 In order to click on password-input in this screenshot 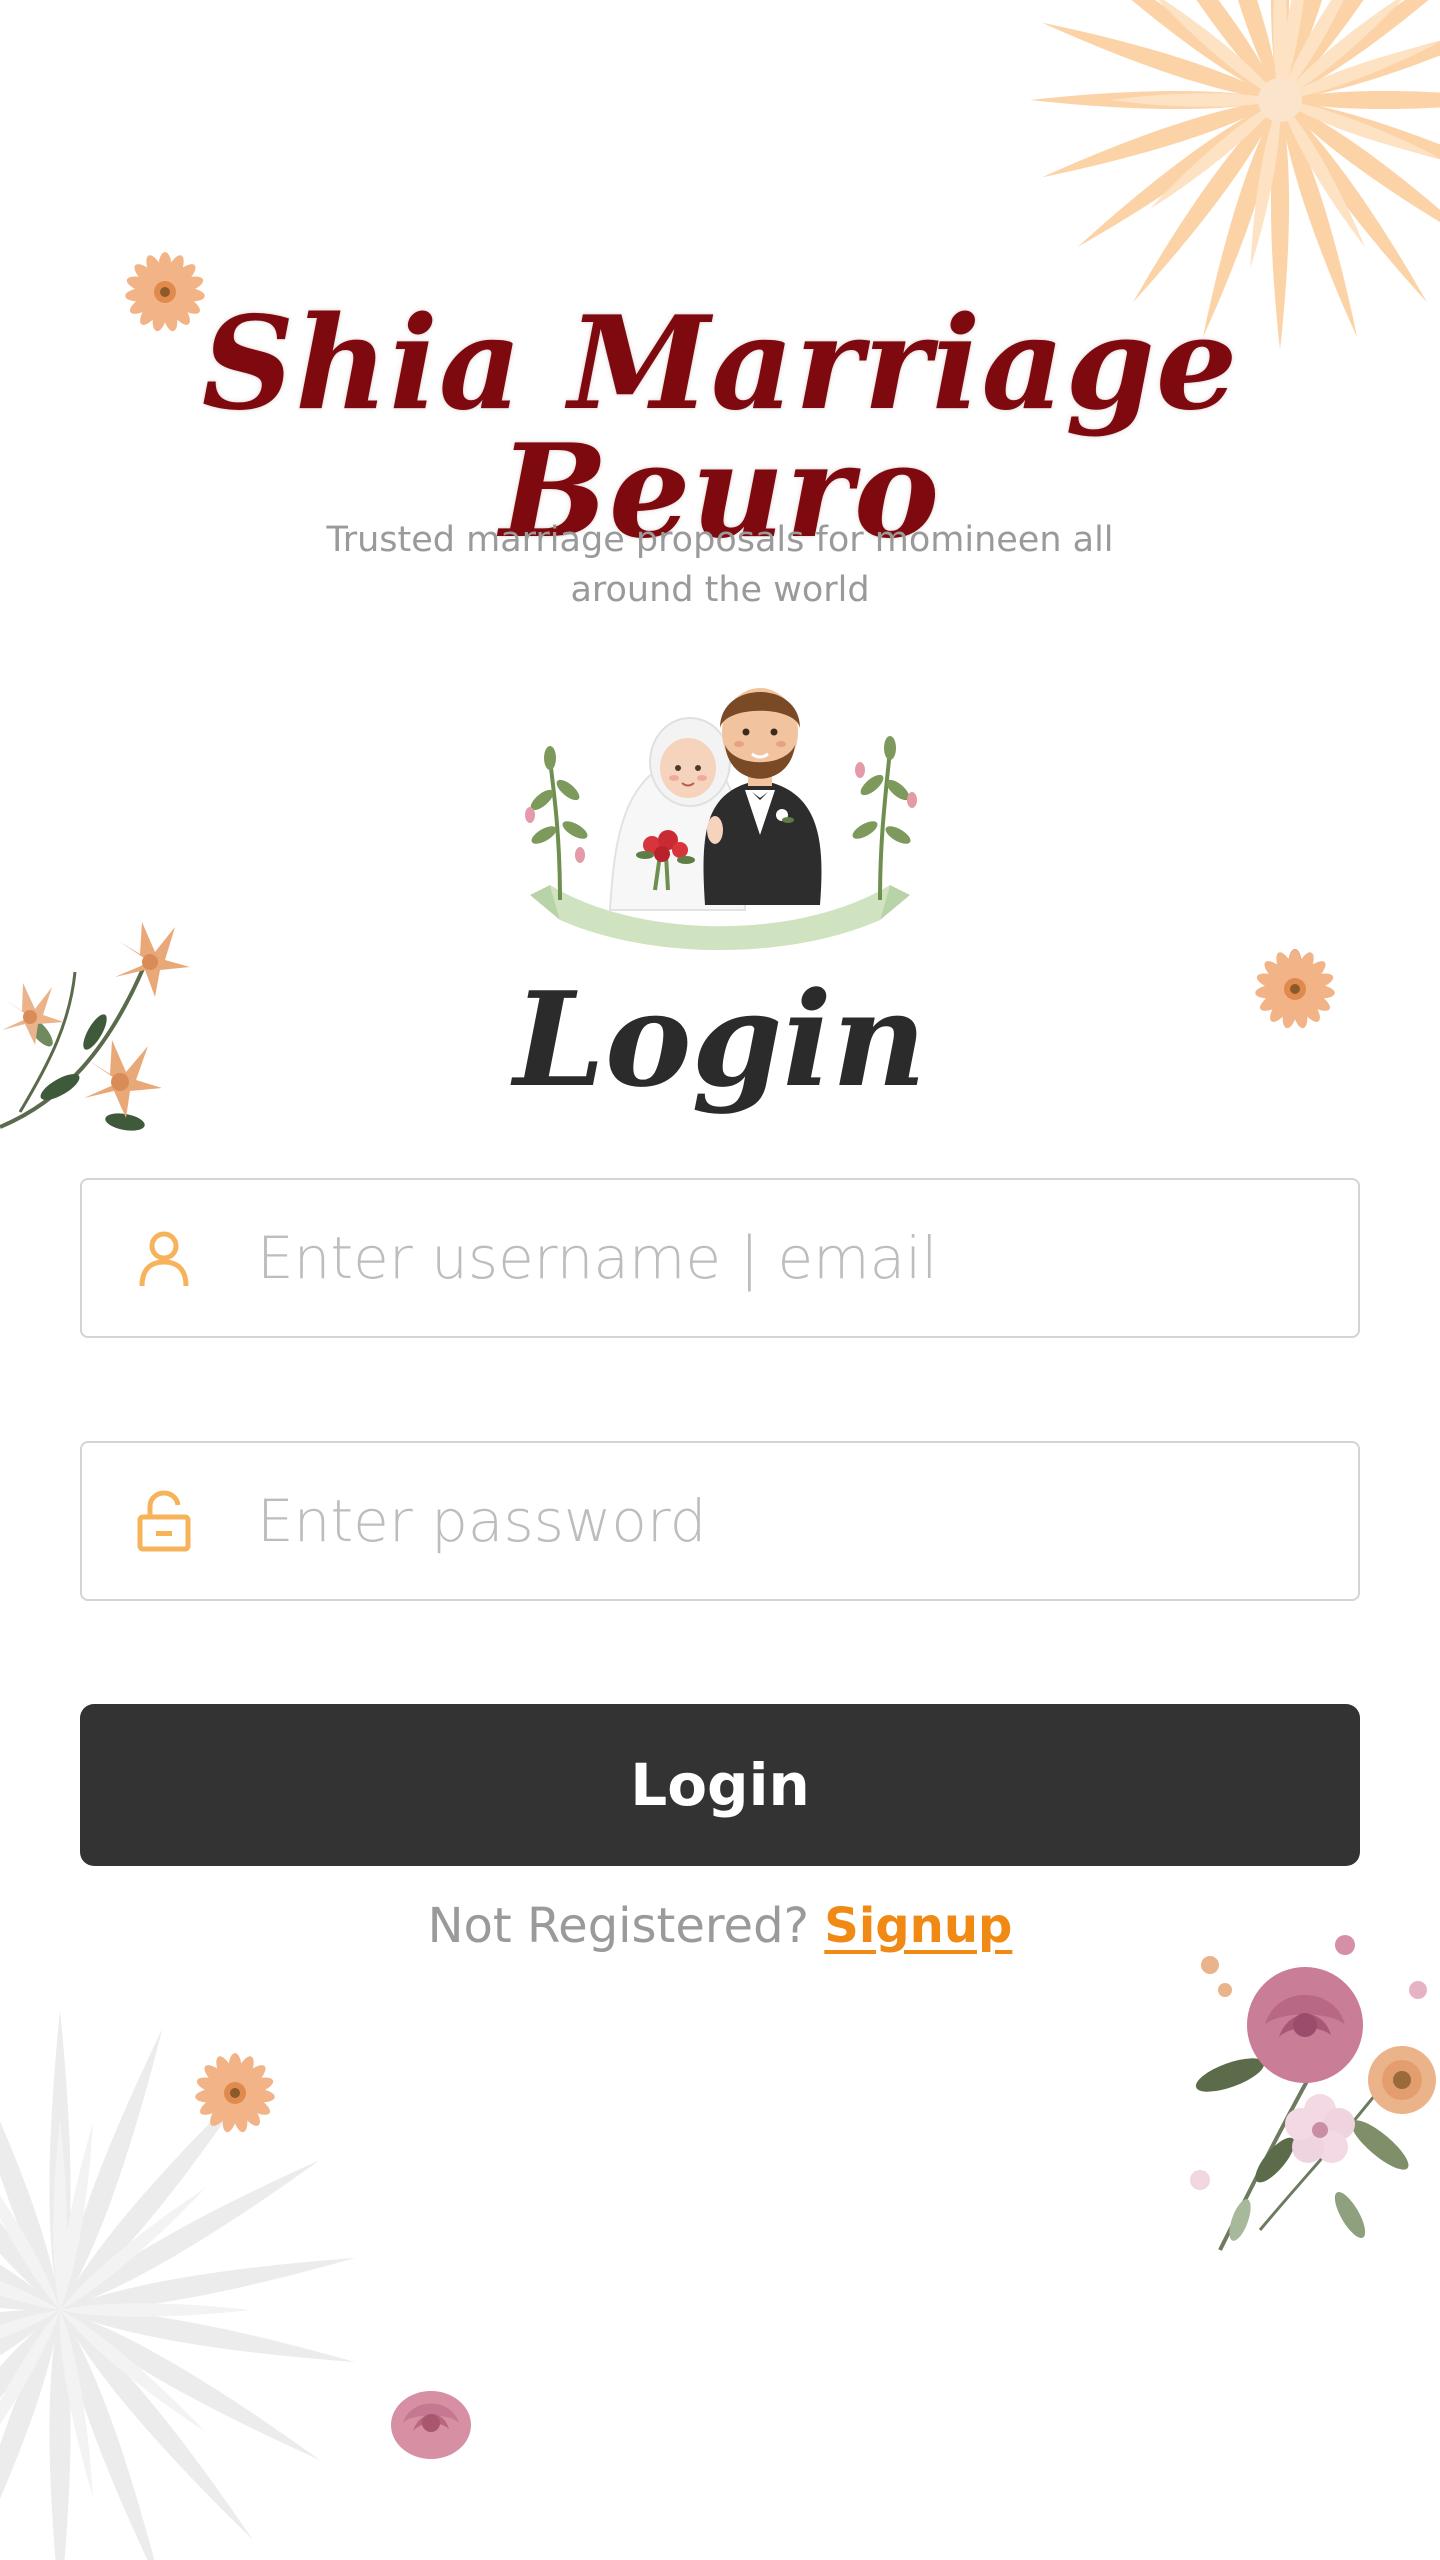, I will do `click(787, 1521)`.